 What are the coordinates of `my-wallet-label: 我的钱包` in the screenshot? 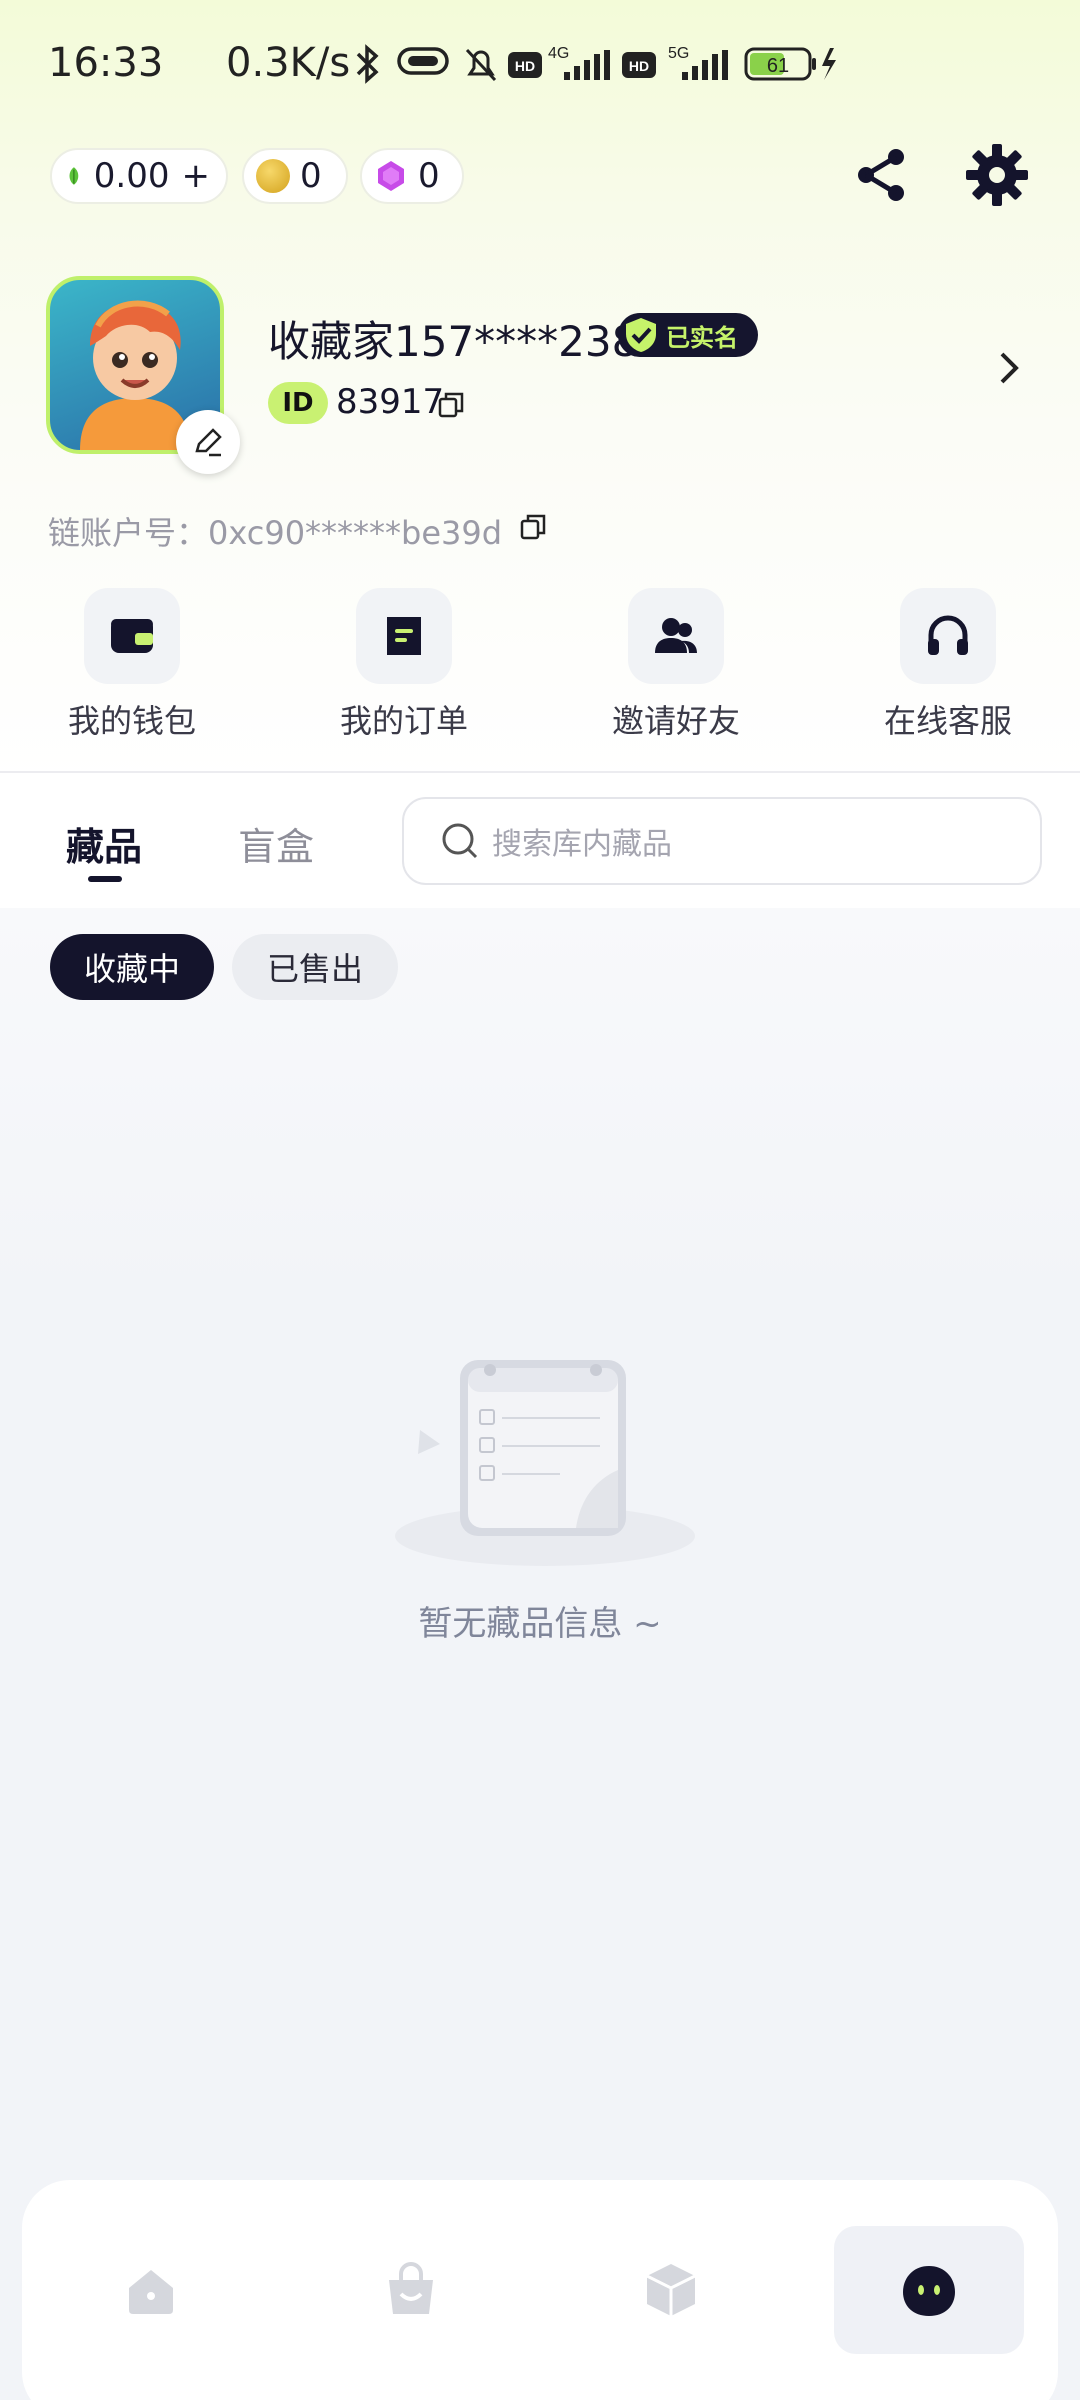 It's located at (131, 721).